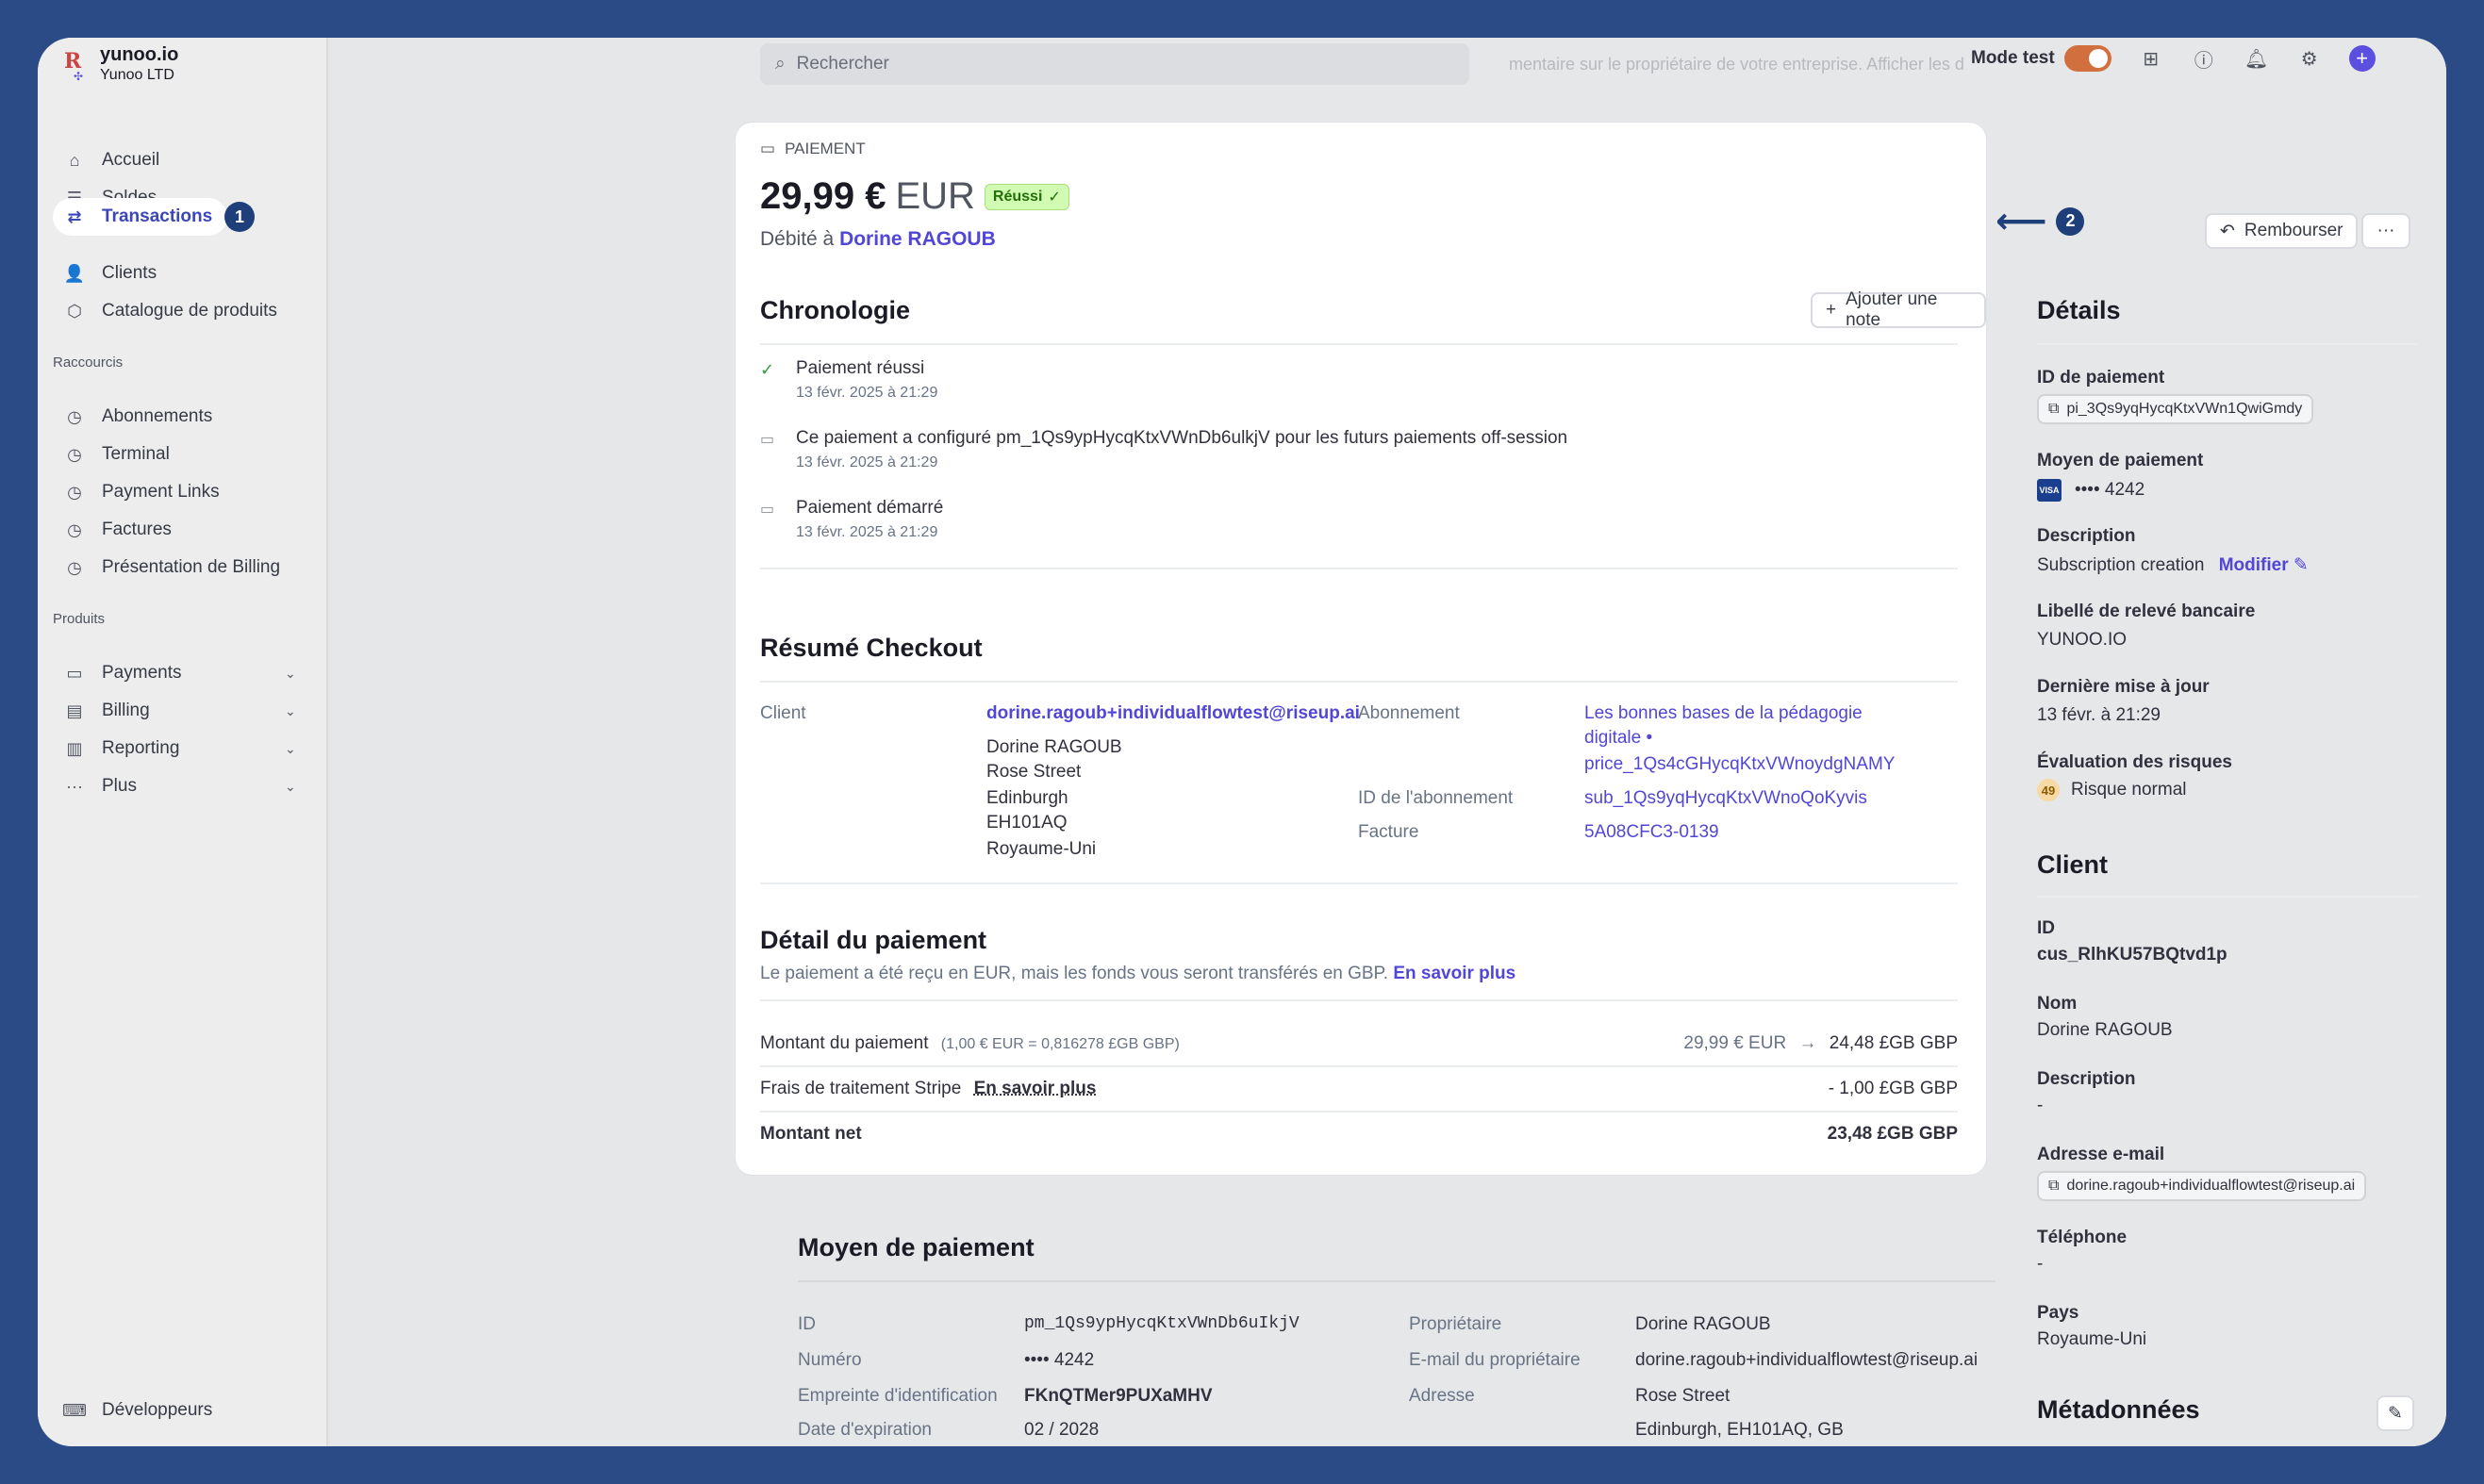 The height and width of the screenshot is (1484, 2484). Describe the element at coordinates (1739, 764) in the screenshot. I see `checkout-subscription-price: price_1Qs4cGHycqKtxVWnoydgNAMY` at that location.